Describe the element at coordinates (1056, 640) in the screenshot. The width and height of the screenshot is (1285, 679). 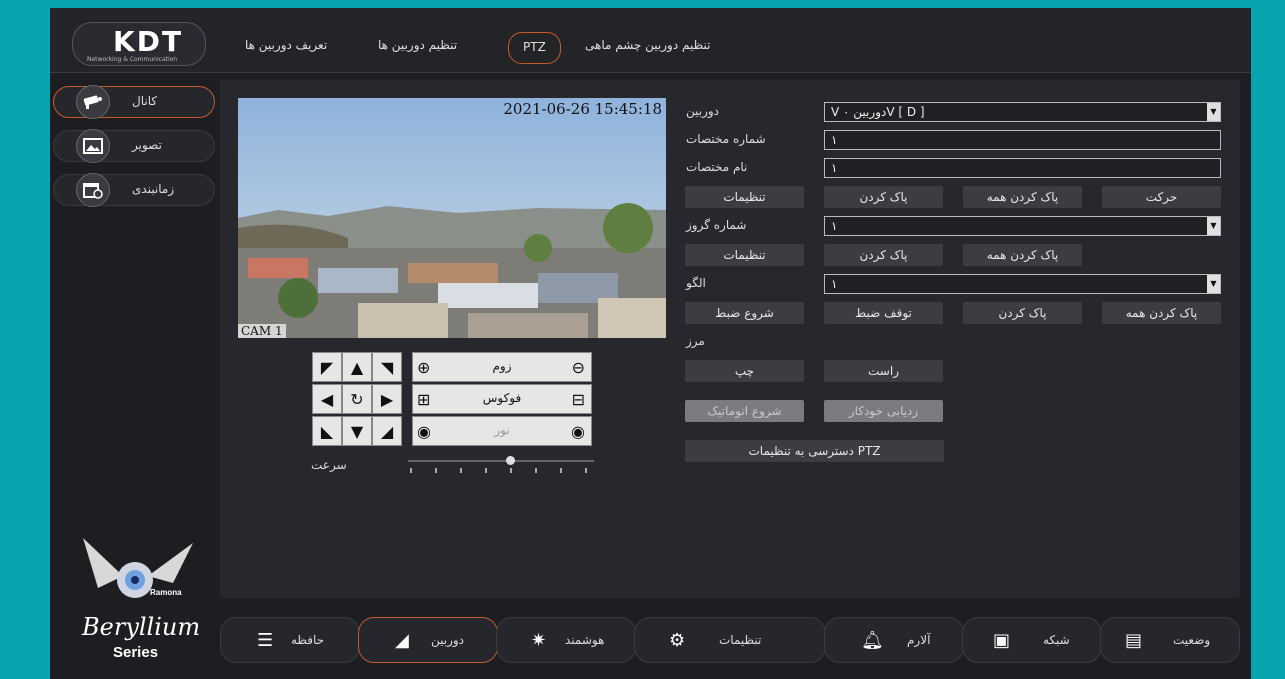
I see `nav-label: شبکه` at that location.